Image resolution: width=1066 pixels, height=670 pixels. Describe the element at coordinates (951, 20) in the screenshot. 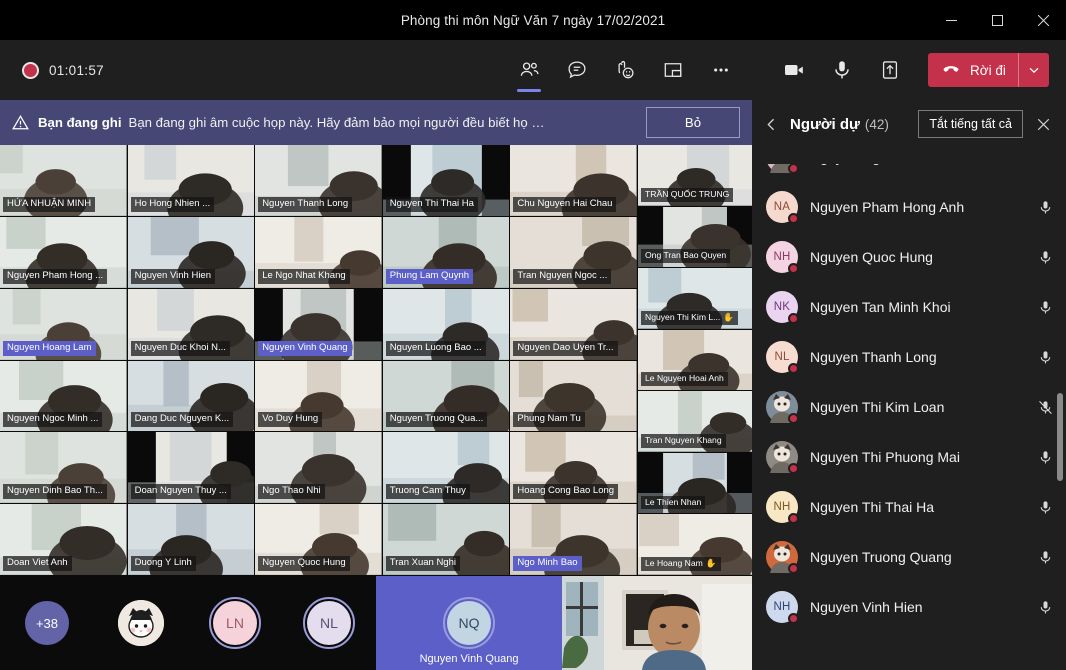

I see `minimize-button` at that location.